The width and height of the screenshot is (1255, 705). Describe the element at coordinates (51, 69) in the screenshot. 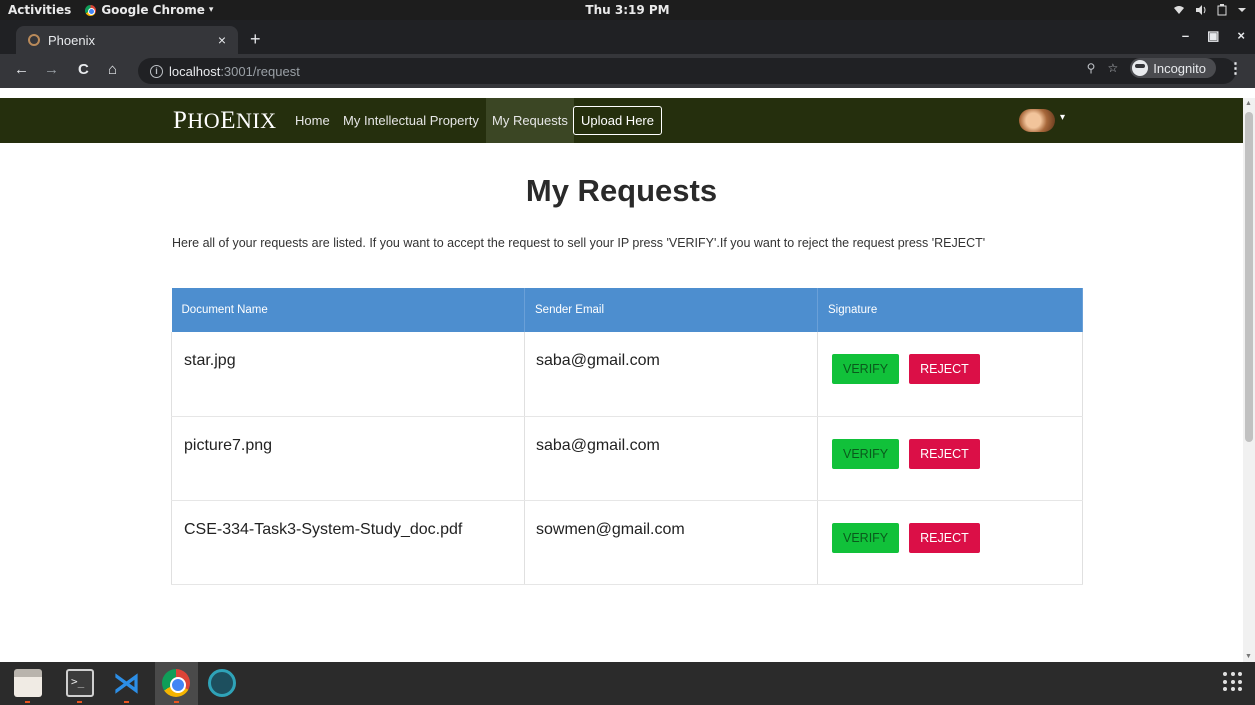

I see `forward-arrow-icon: →` at that location.